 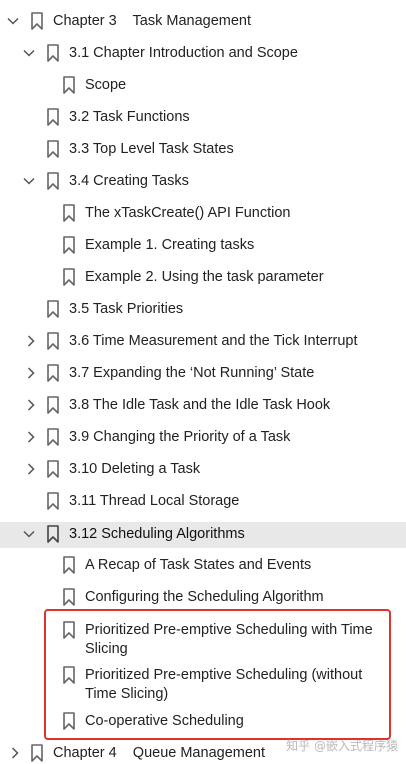 What do you see at coordinates (188, 213) in the screenshot?
I see `bookmark-label: The xTaskCreate() API Function` at bounding box center [188, 213].